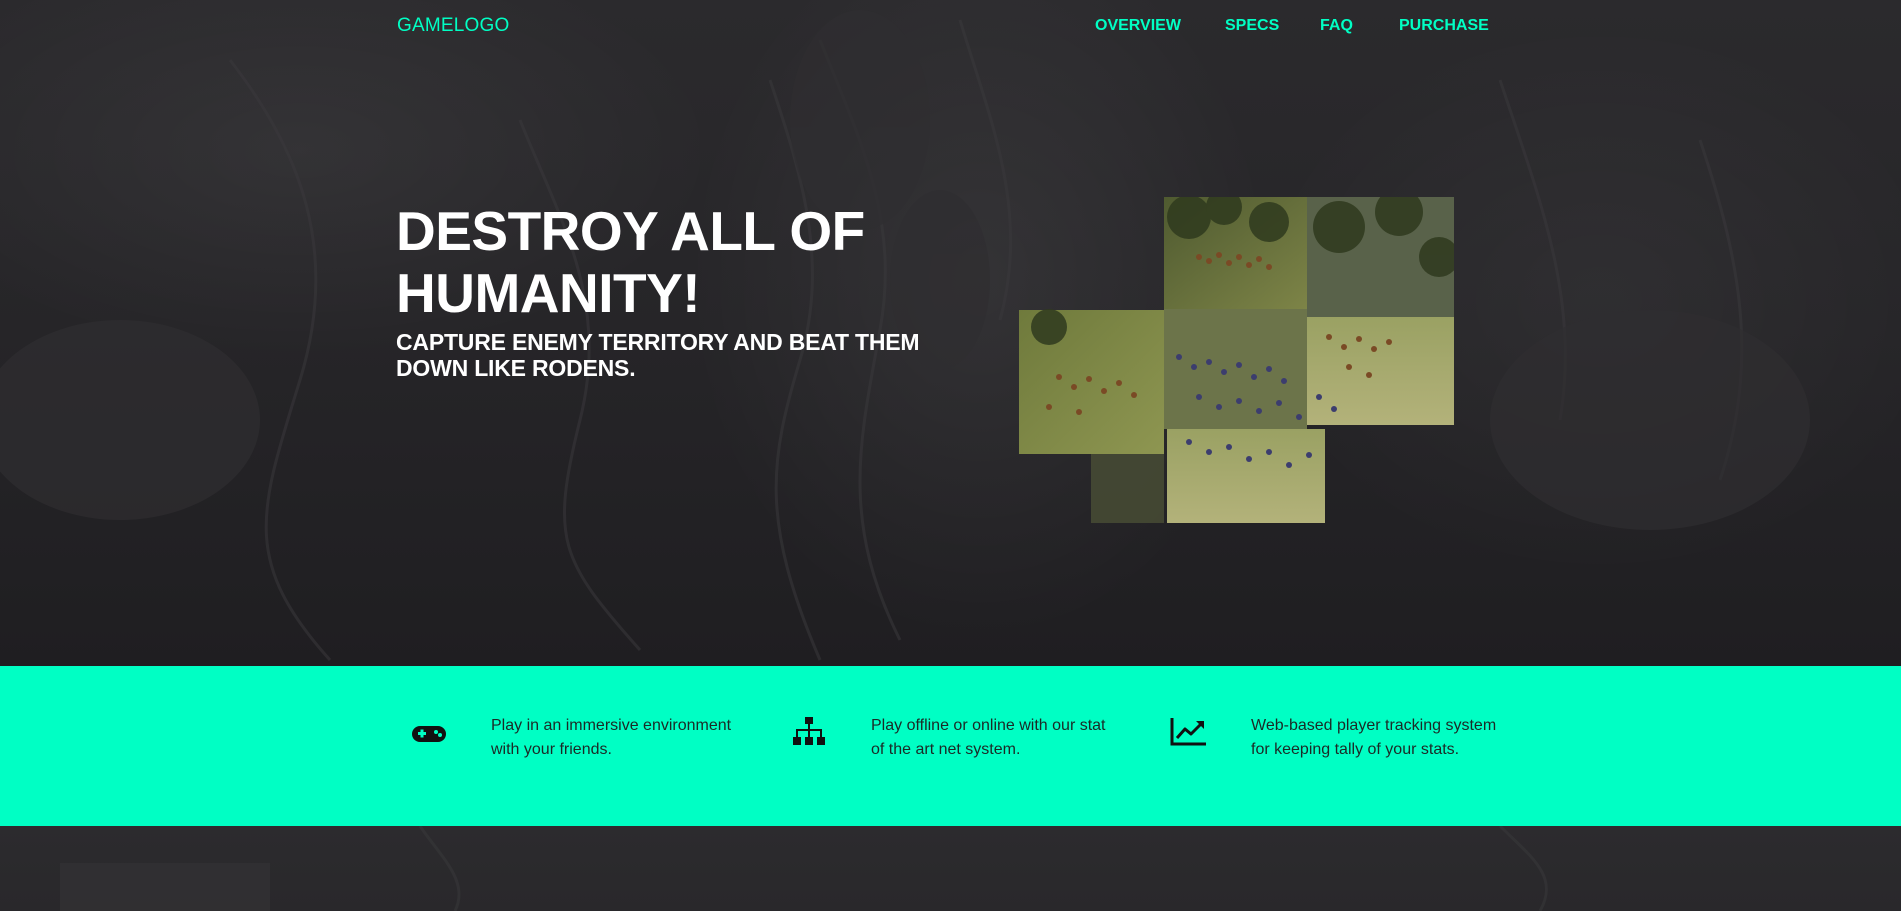 This screenshot has width=1901, height=911. I want to click on network-icon, so click(809, 731).